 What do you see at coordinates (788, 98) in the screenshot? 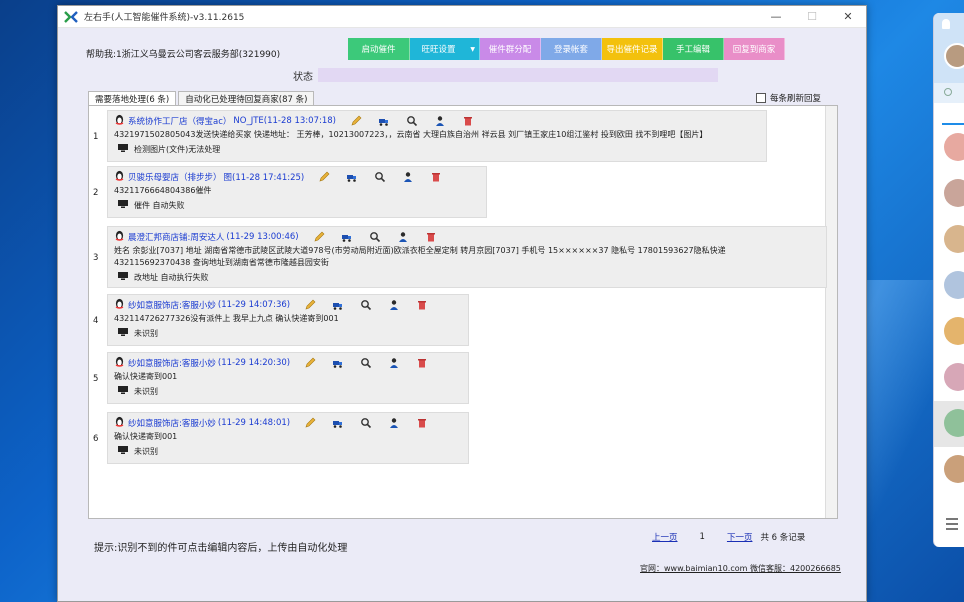
I see `refresh-option: 每条刷新回复` at bounding box center [788, 98].